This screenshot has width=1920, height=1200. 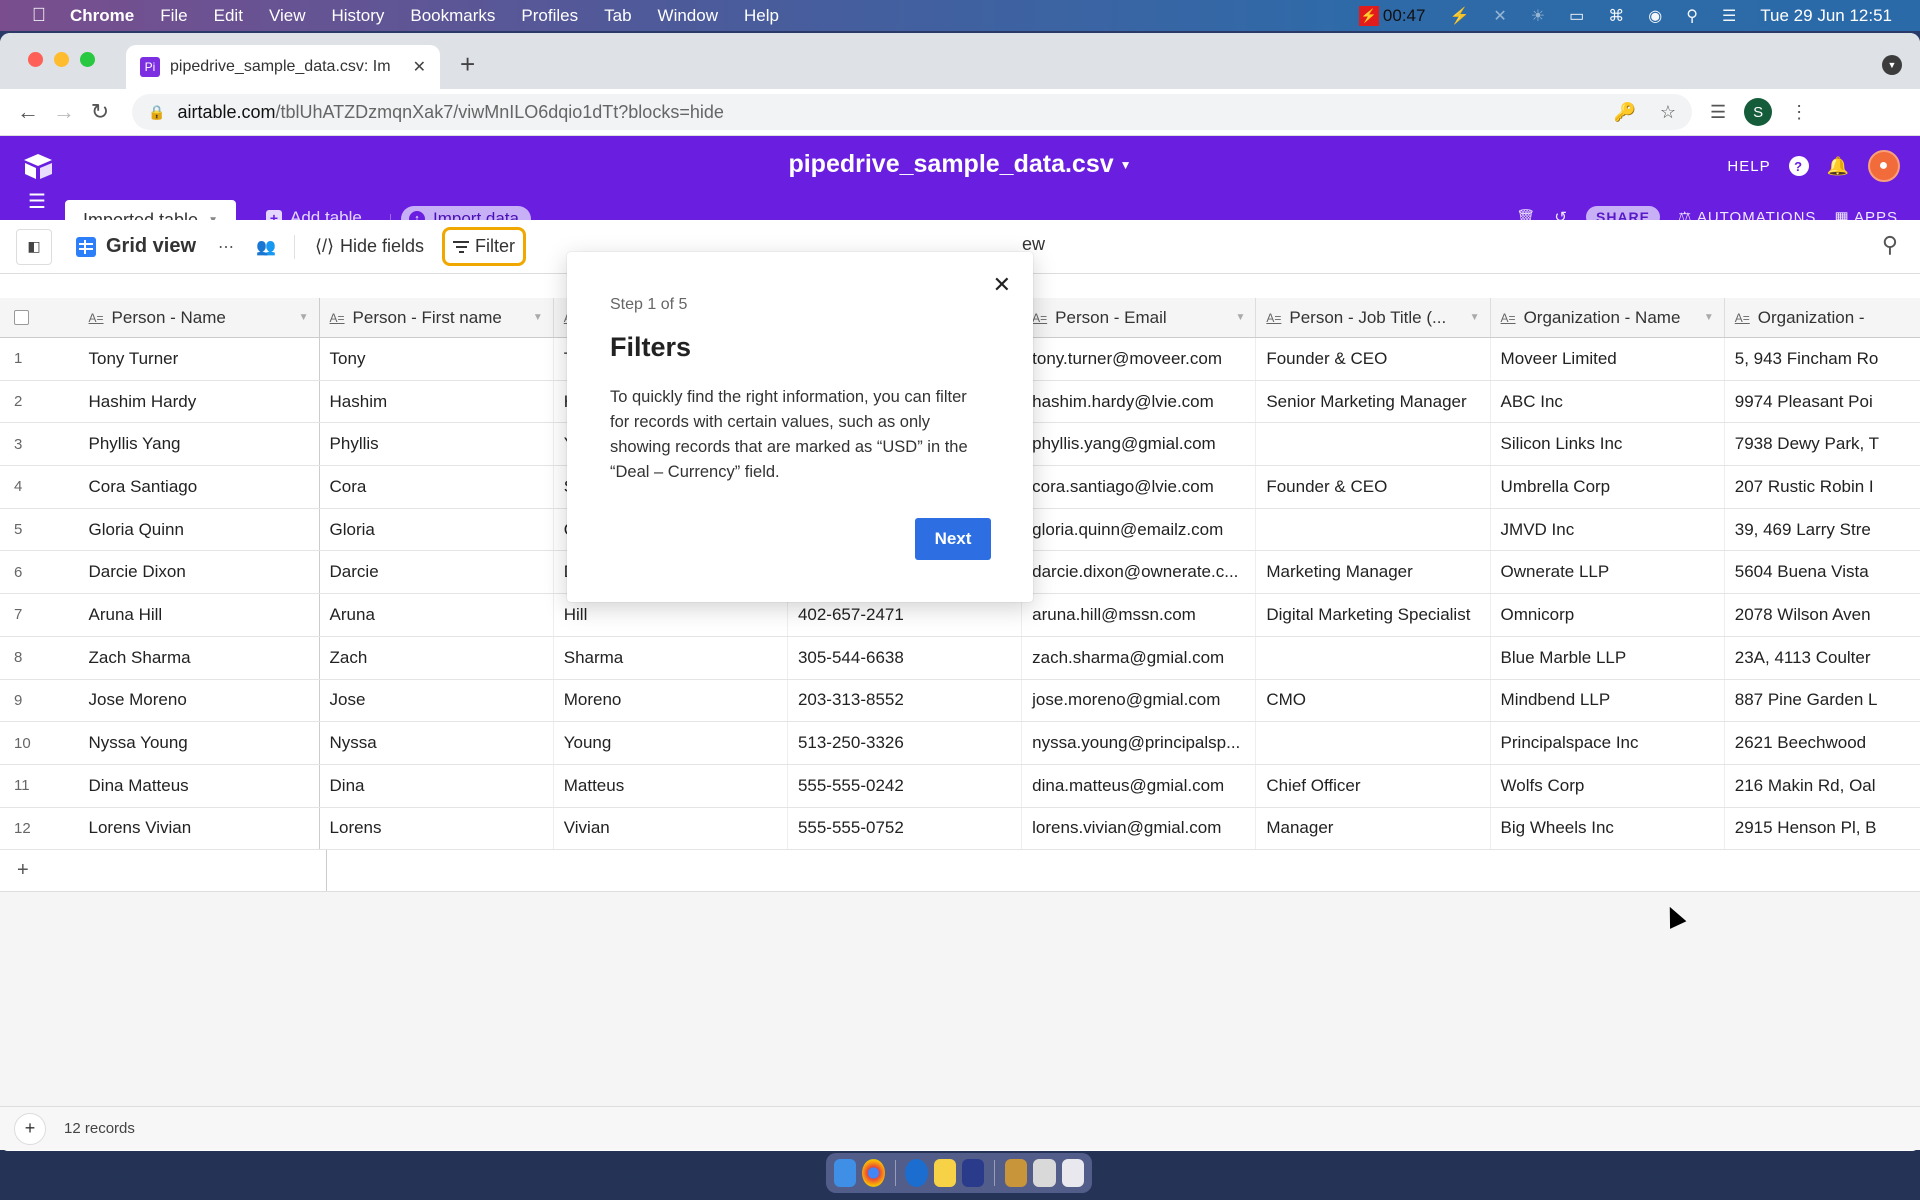 What do you see at coordinates (266, 247) in the screenshot?
I see `collaborators-icon: 👥` at bounding box center [266, 247].